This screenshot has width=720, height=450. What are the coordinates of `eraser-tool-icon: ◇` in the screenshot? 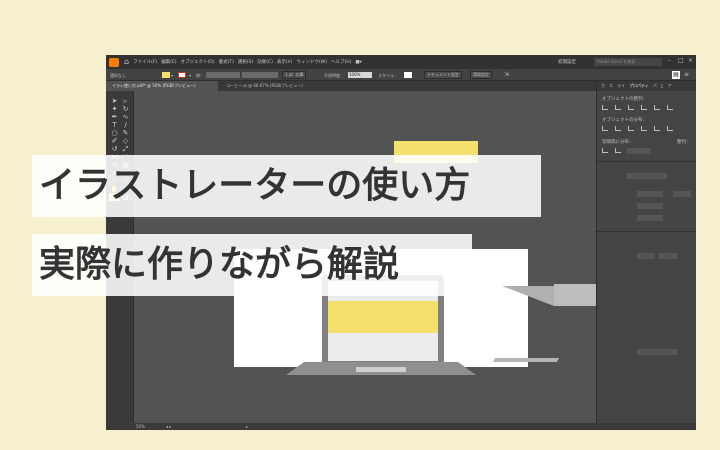 It's located at (125, 141).